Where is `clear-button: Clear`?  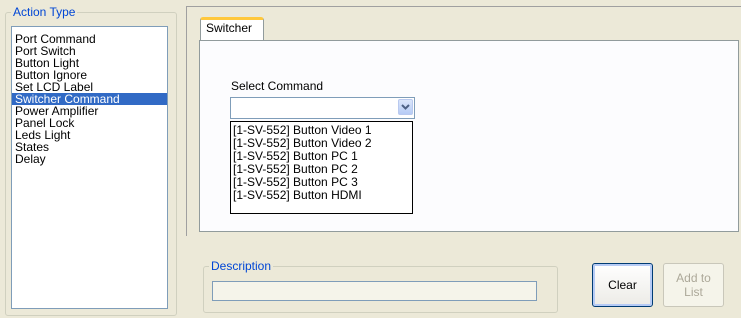
clear-button: Clear is located at coordinates (622, 285).